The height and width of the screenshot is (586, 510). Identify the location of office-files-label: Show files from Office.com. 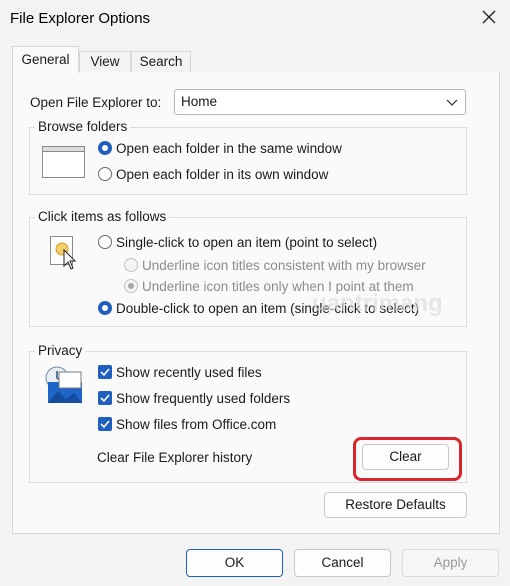
(196, 425).